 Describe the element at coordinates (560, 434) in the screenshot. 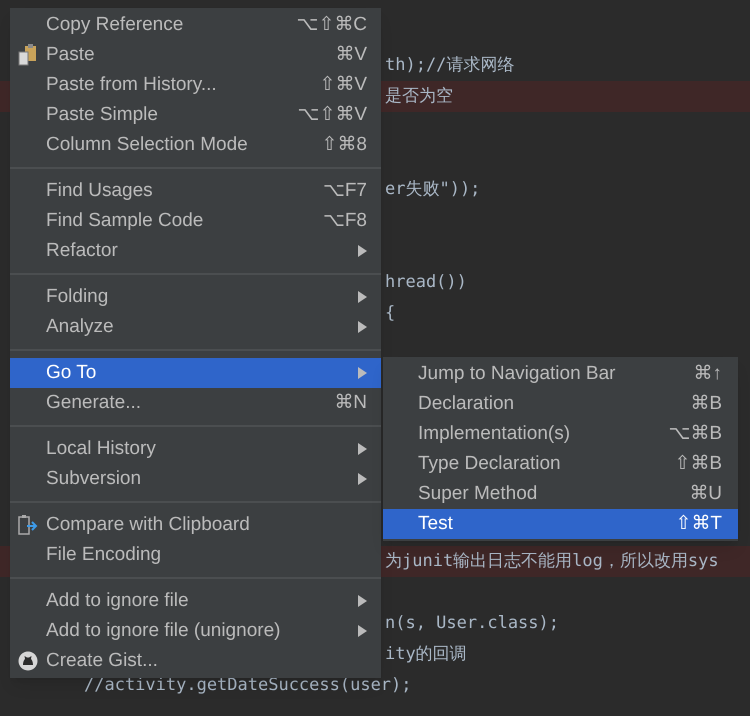

I see `menu-item: Implementation(s) ⌥⌘B` at that location.